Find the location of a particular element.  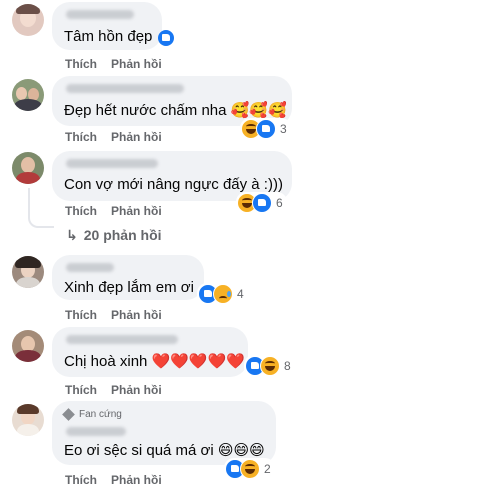

reaction-summary: 6 is located at coordinates (261, 203).